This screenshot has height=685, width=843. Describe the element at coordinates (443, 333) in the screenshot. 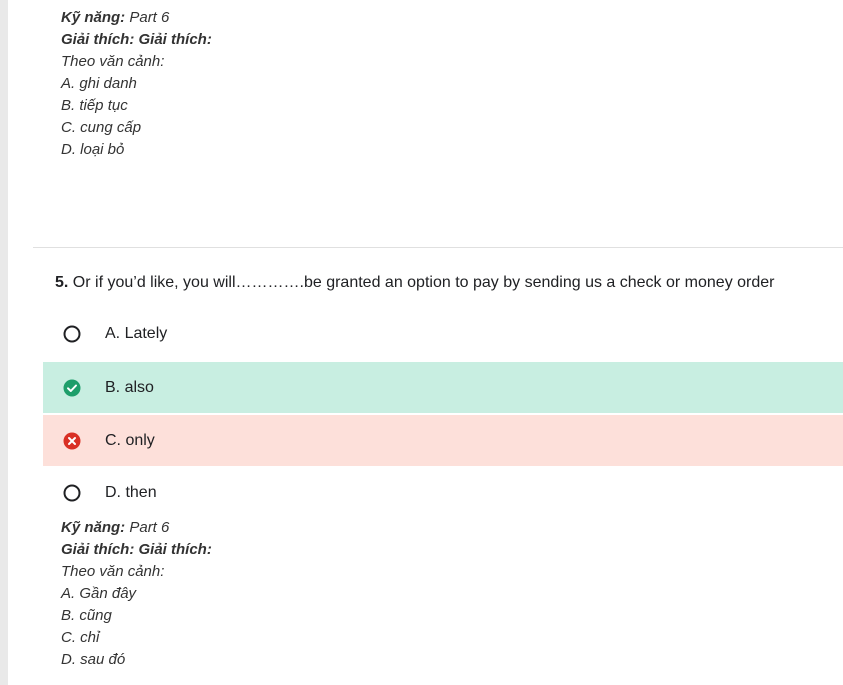

I see `option-a: A. Lately` at that location.